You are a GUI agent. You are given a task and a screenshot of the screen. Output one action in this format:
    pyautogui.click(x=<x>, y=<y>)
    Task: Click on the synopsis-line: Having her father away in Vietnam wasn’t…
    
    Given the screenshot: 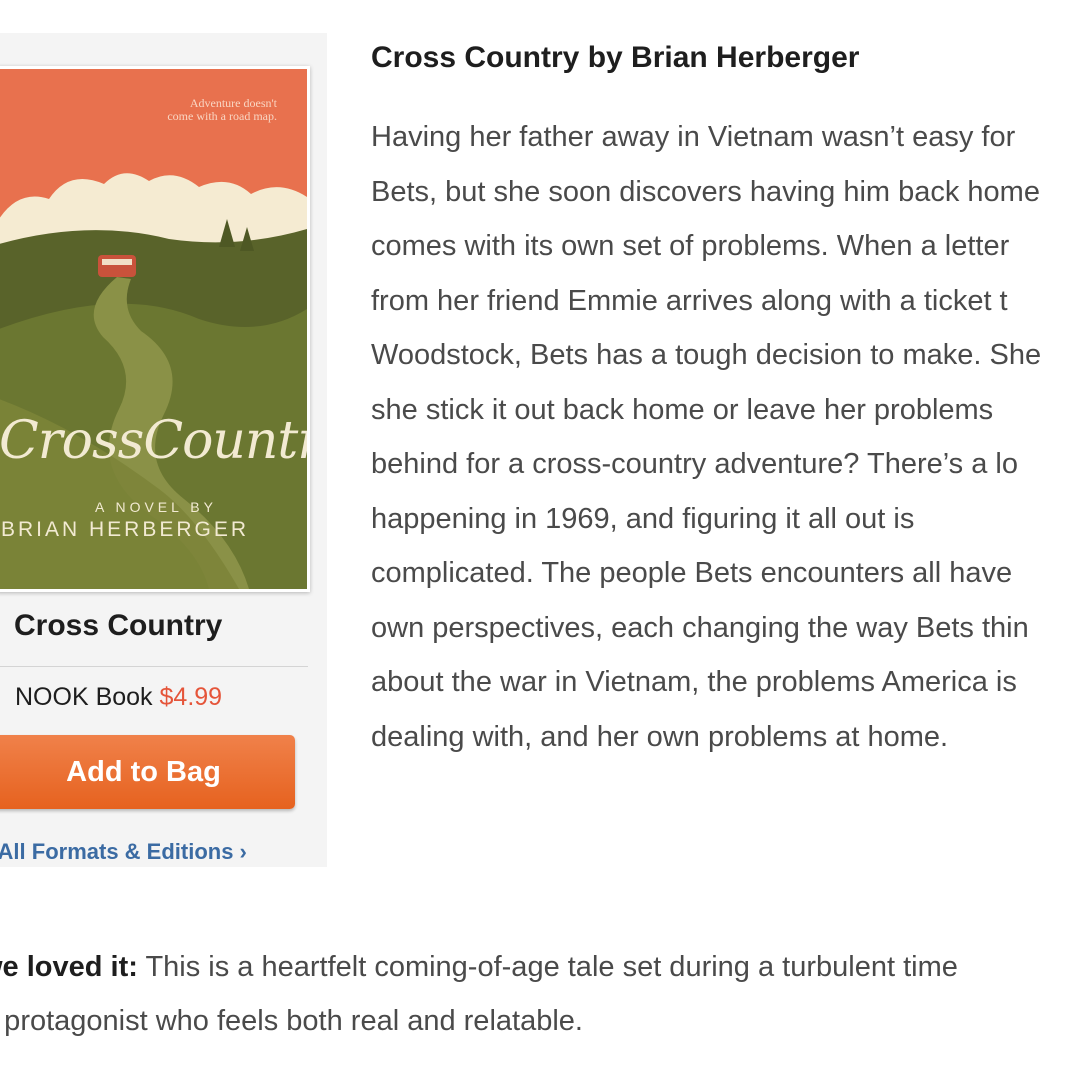 What is the action you would take?
    pyautogui.click(x=693, y=137)
    